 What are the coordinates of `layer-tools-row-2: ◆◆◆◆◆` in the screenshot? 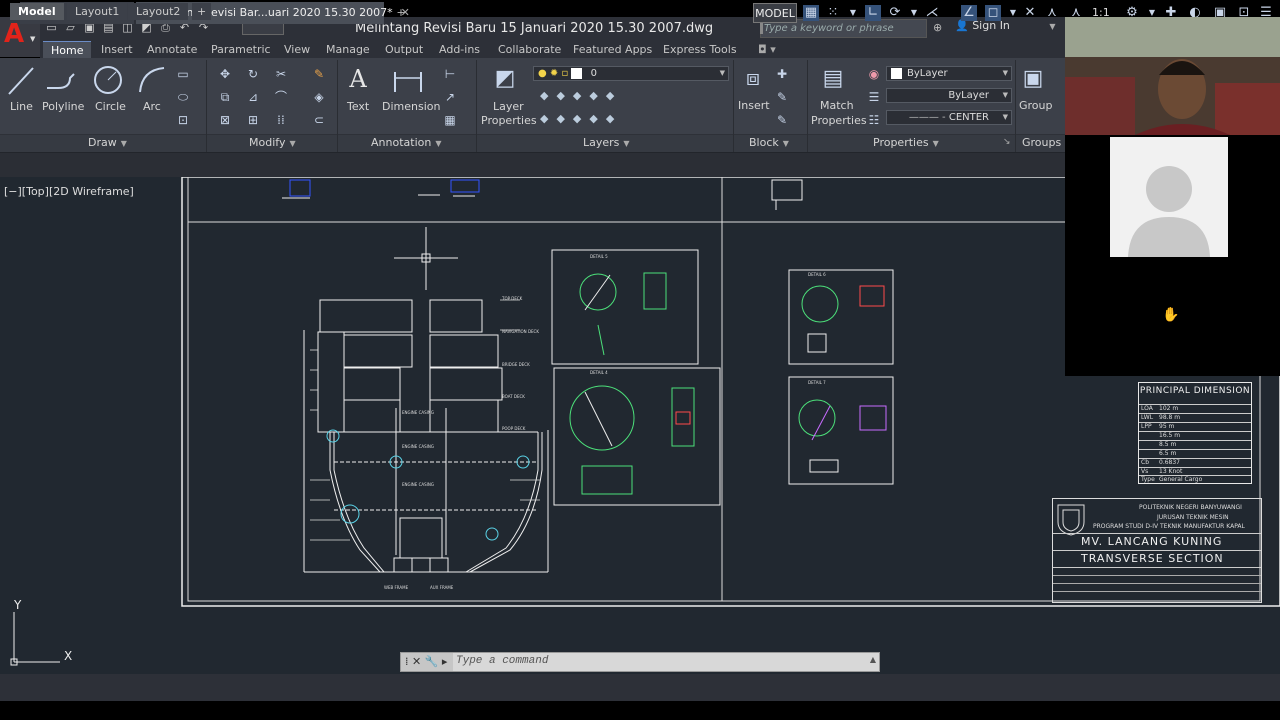 It's located at (581, 118).